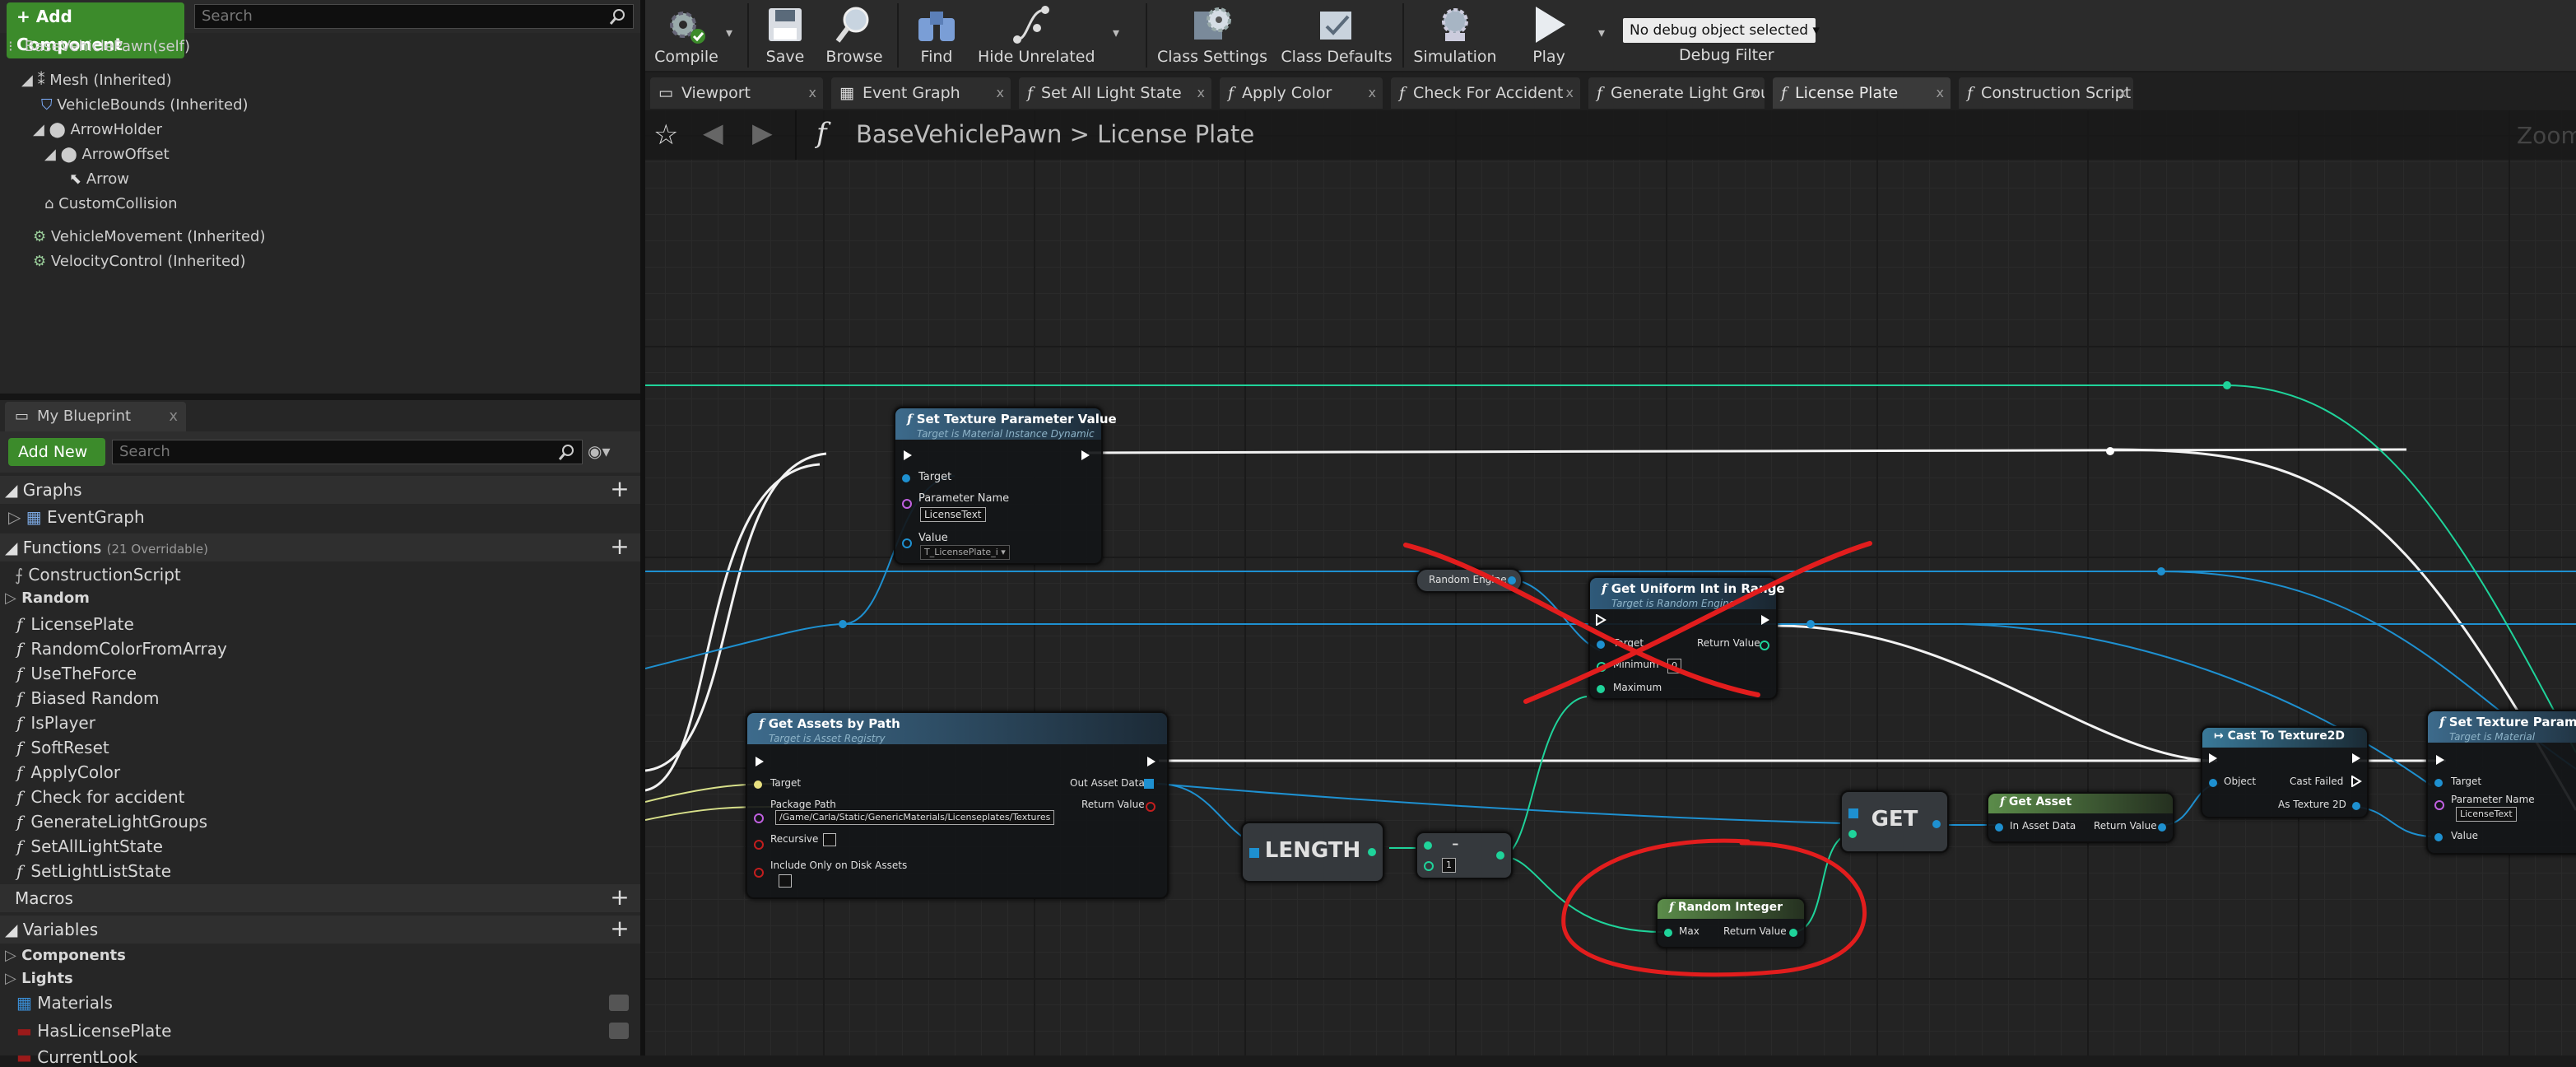  Describe the element at coordinates (1852, 834) in the screenshot. I see `index-pin` at that location.